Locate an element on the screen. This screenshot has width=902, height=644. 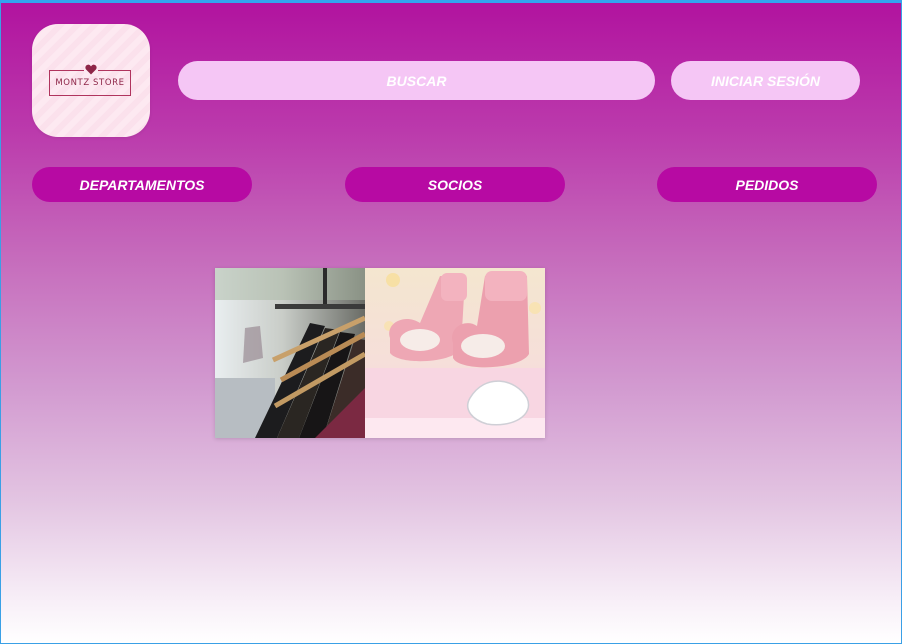
nav-departamentos-button: DEPARTAMENTOS is located at coordinates (142, 184).